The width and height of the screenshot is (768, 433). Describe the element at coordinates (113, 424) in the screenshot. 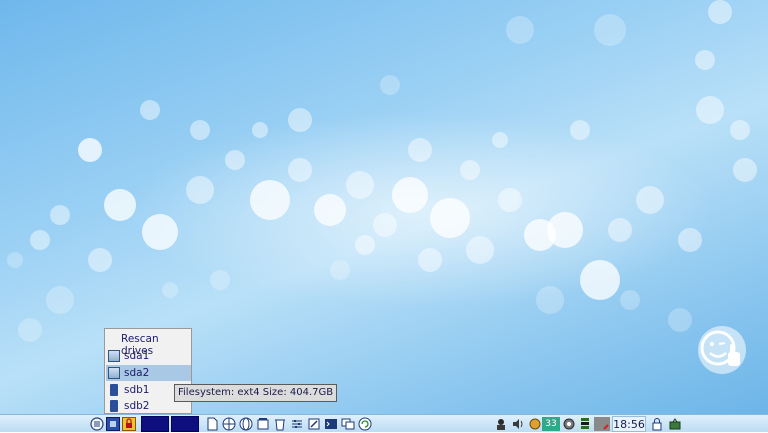

I see `drives-icon` at that location.